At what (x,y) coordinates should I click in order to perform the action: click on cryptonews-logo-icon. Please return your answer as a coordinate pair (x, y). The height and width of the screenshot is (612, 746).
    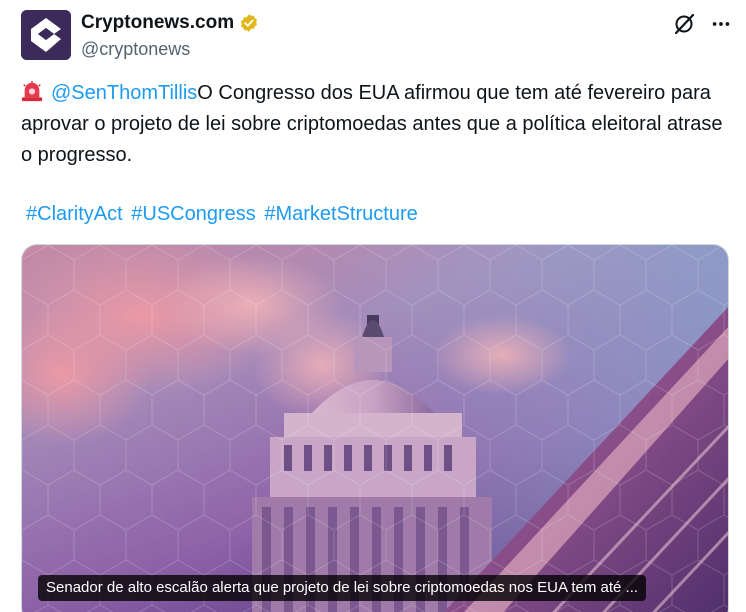
    Looking at the image, I should click on (46, 35).